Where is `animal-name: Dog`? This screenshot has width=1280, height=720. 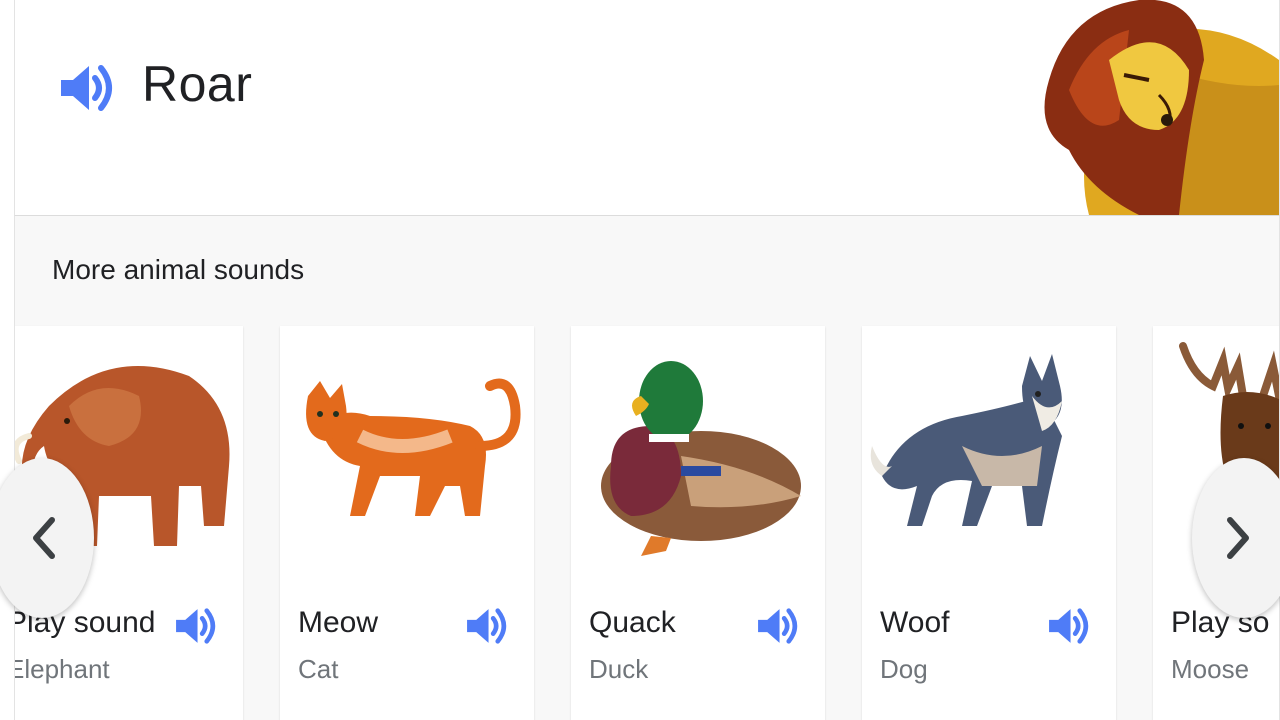
animal-name: Dog is located at coordinates (904, 669).